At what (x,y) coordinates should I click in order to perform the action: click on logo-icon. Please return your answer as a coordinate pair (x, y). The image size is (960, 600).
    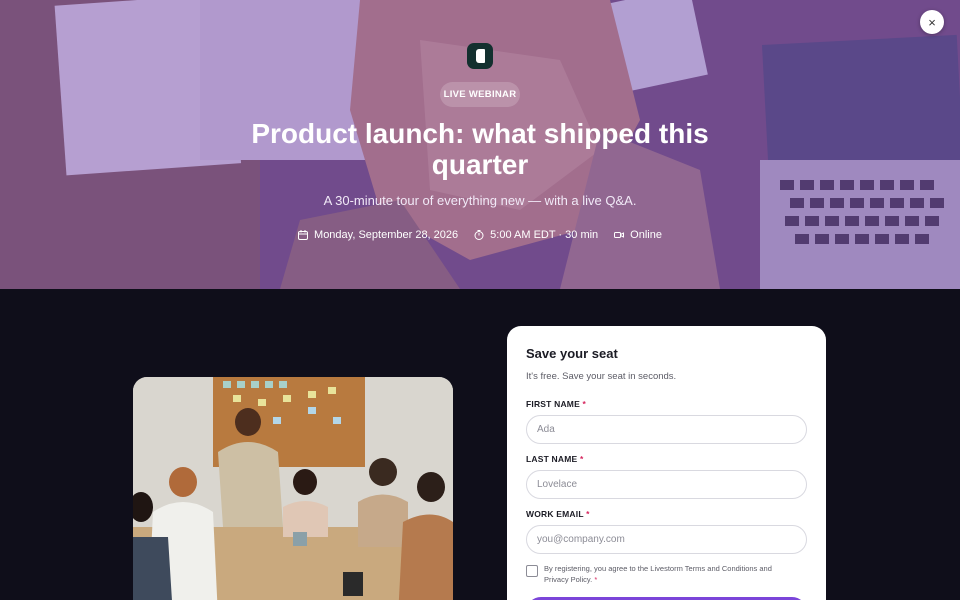
    Looking at the image, I should click on (480, 56).